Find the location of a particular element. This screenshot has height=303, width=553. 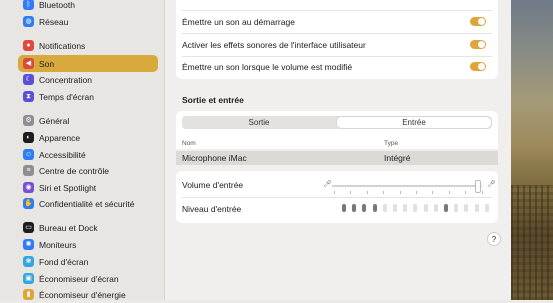

globe-icon: ◍ is located at coordinates (28, 21).